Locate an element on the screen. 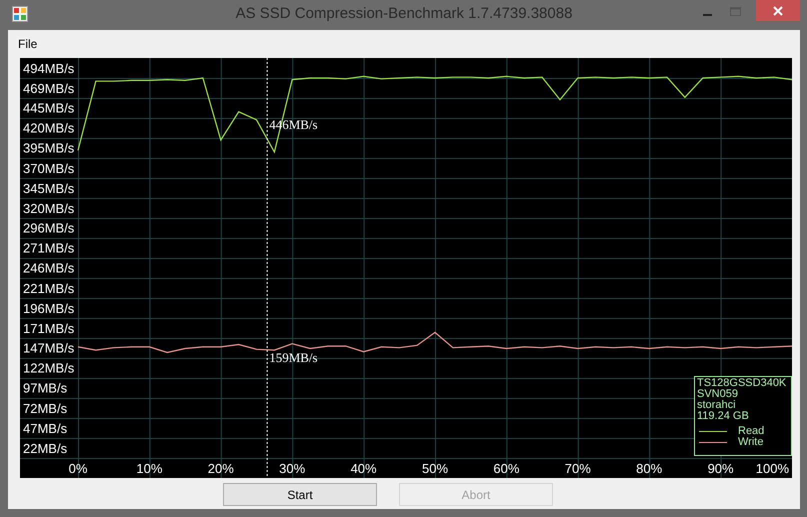 This screenshot has width=807, height=517. axis-label: 395MB/s is located at coordinates (48, 148).